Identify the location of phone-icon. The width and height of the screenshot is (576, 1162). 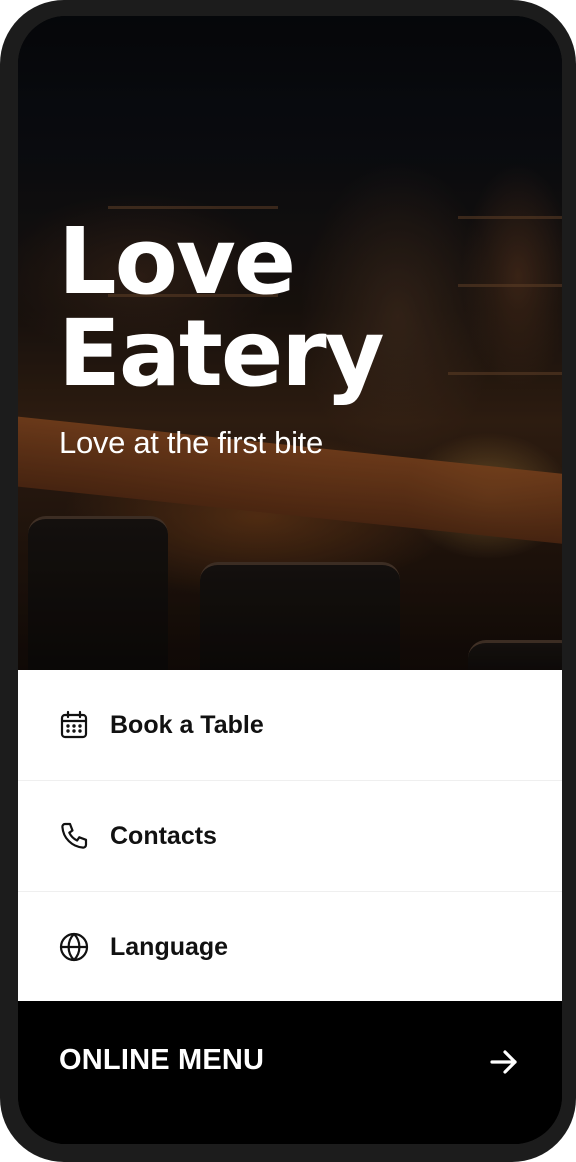
(74, 835).